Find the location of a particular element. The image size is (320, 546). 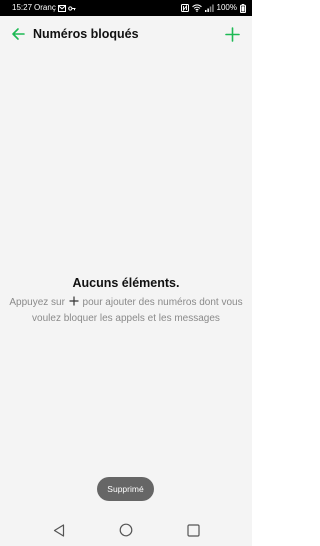

recents-square-icon is located at coordinates (193, 530).